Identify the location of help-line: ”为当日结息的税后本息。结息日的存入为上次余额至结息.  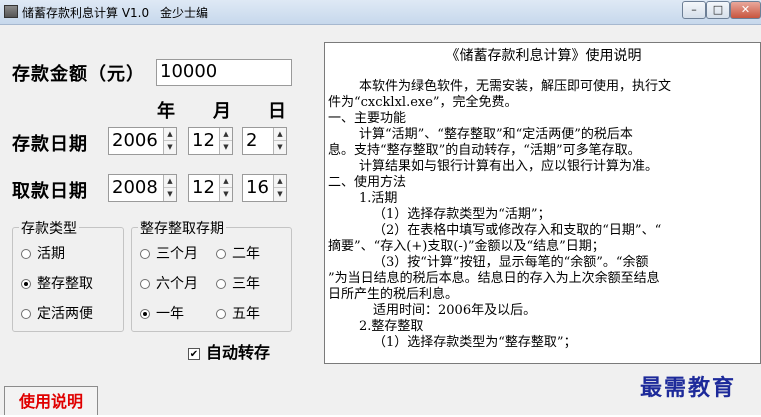
(494, 278).